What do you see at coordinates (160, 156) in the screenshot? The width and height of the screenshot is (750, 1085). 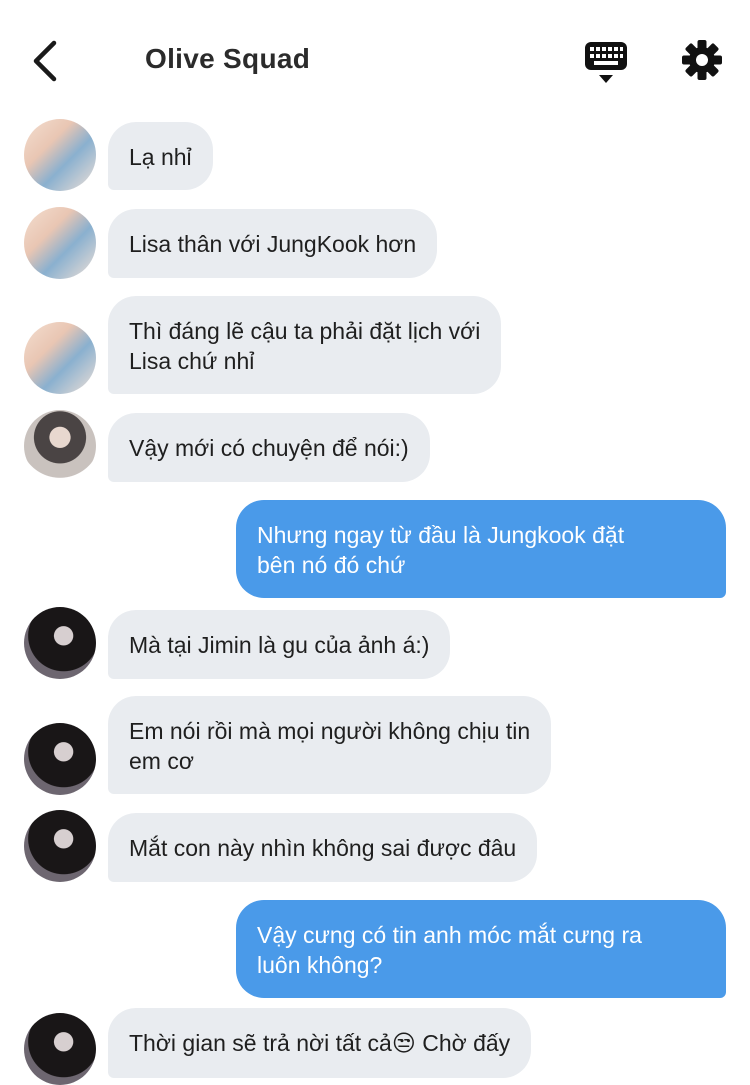 I see `message-bubble-incoming: Lạ nhỉ` at bounding box center [160, 156].